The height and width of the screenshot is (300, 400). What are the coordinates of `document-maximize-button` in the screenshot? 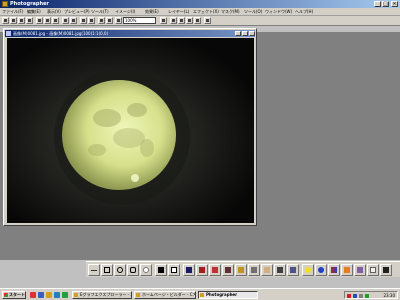 It's located at (245, 33).